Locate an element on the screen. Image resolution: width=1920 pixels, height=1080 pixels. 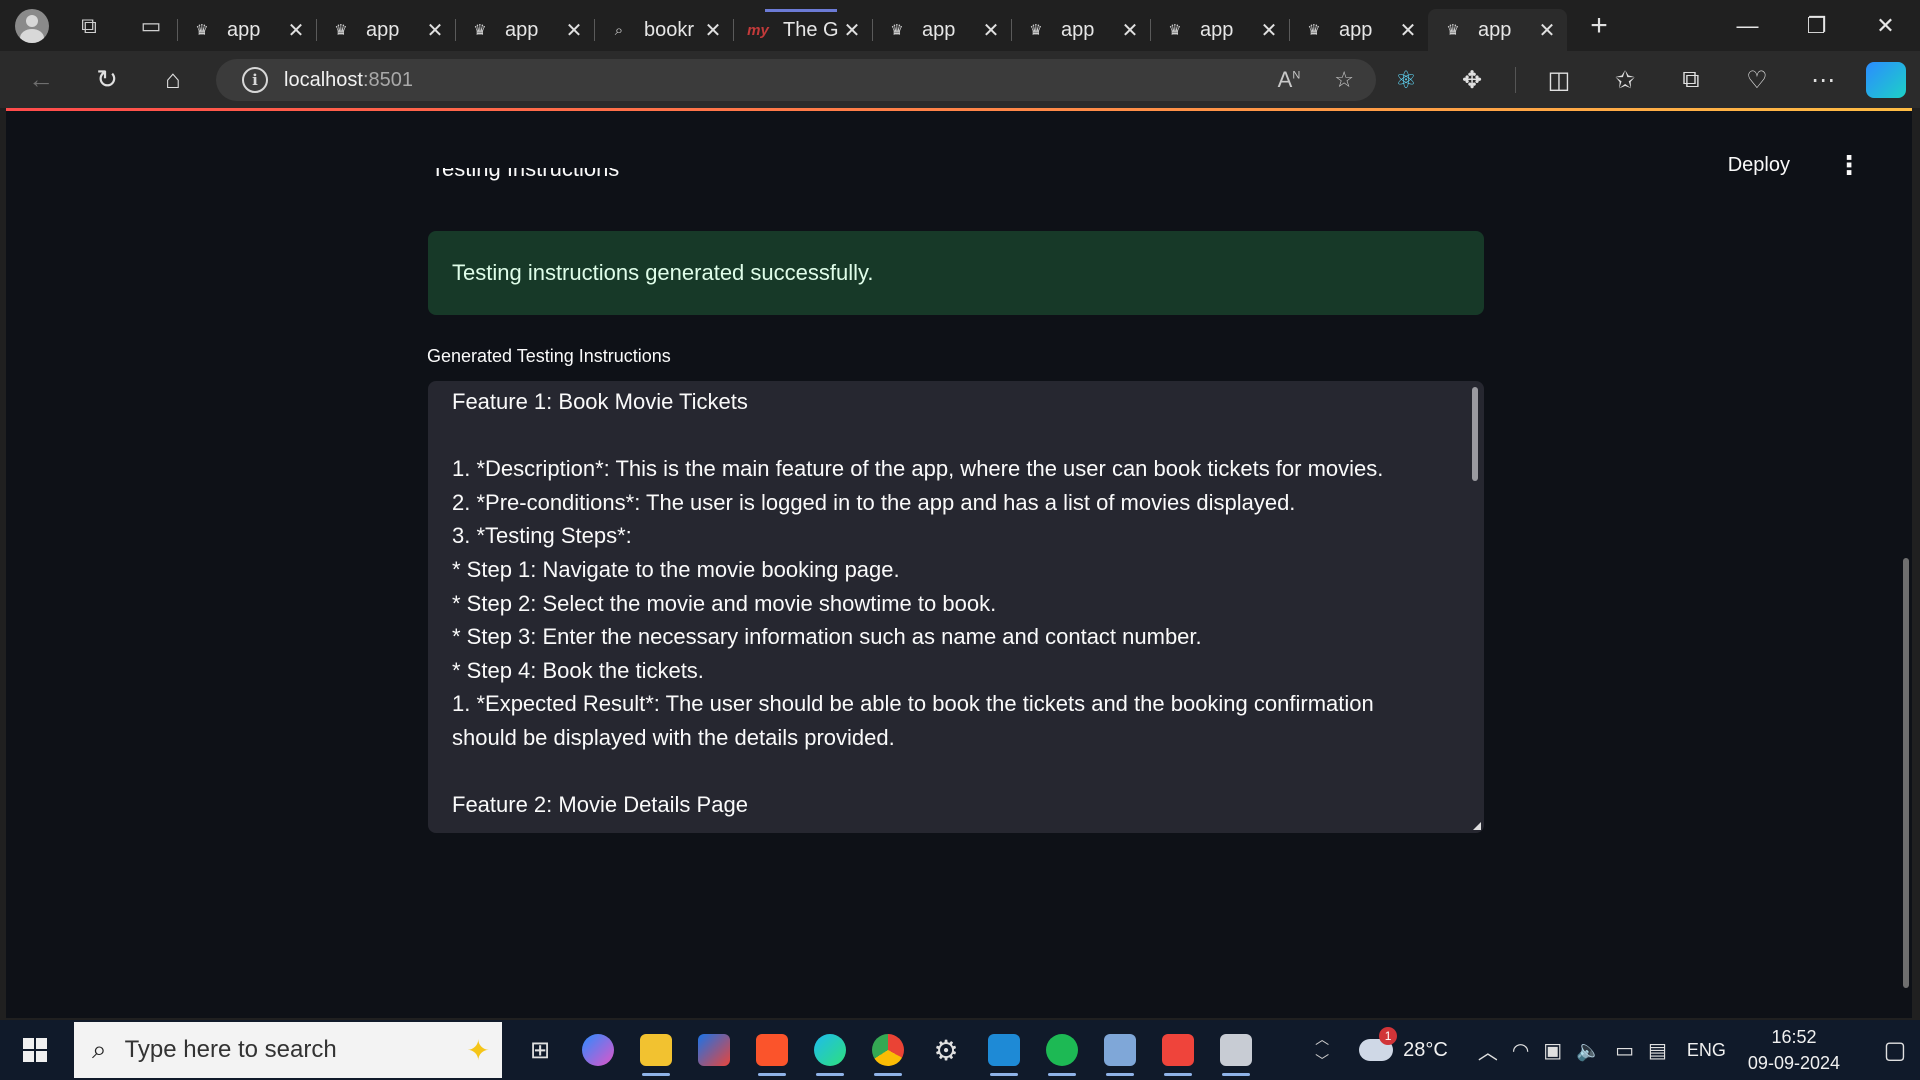
search-icon: ⌕ is located at coordinates (619, 30).